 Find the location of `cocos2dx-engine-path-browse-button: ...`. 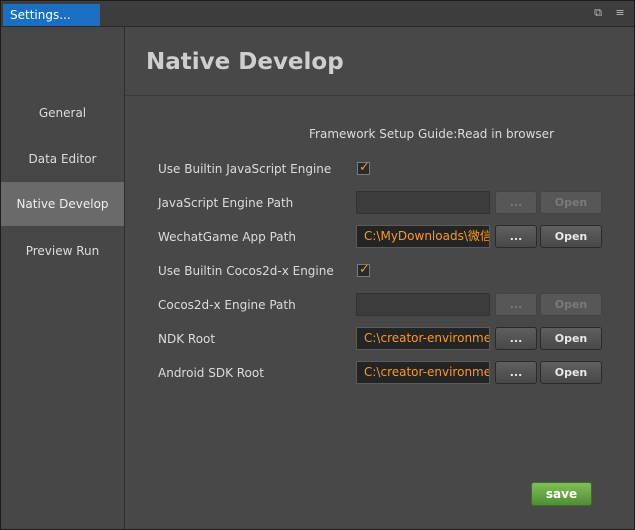

cocos2dx-engine-path-browse-button: ... is located at coordinates (516, 304).